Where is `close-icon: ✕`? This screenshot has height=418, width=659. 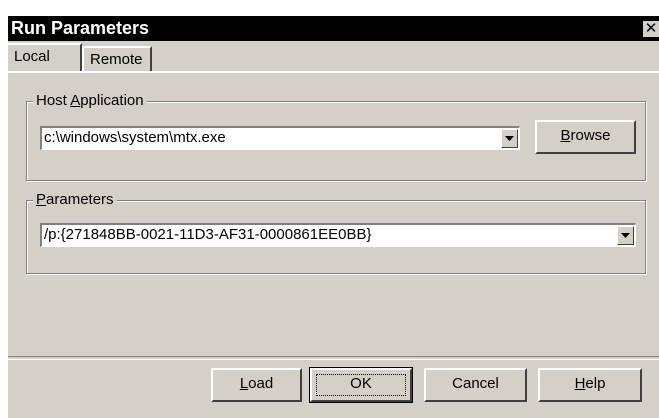
close-icon: ✕ is located at coordinates (651, 29).